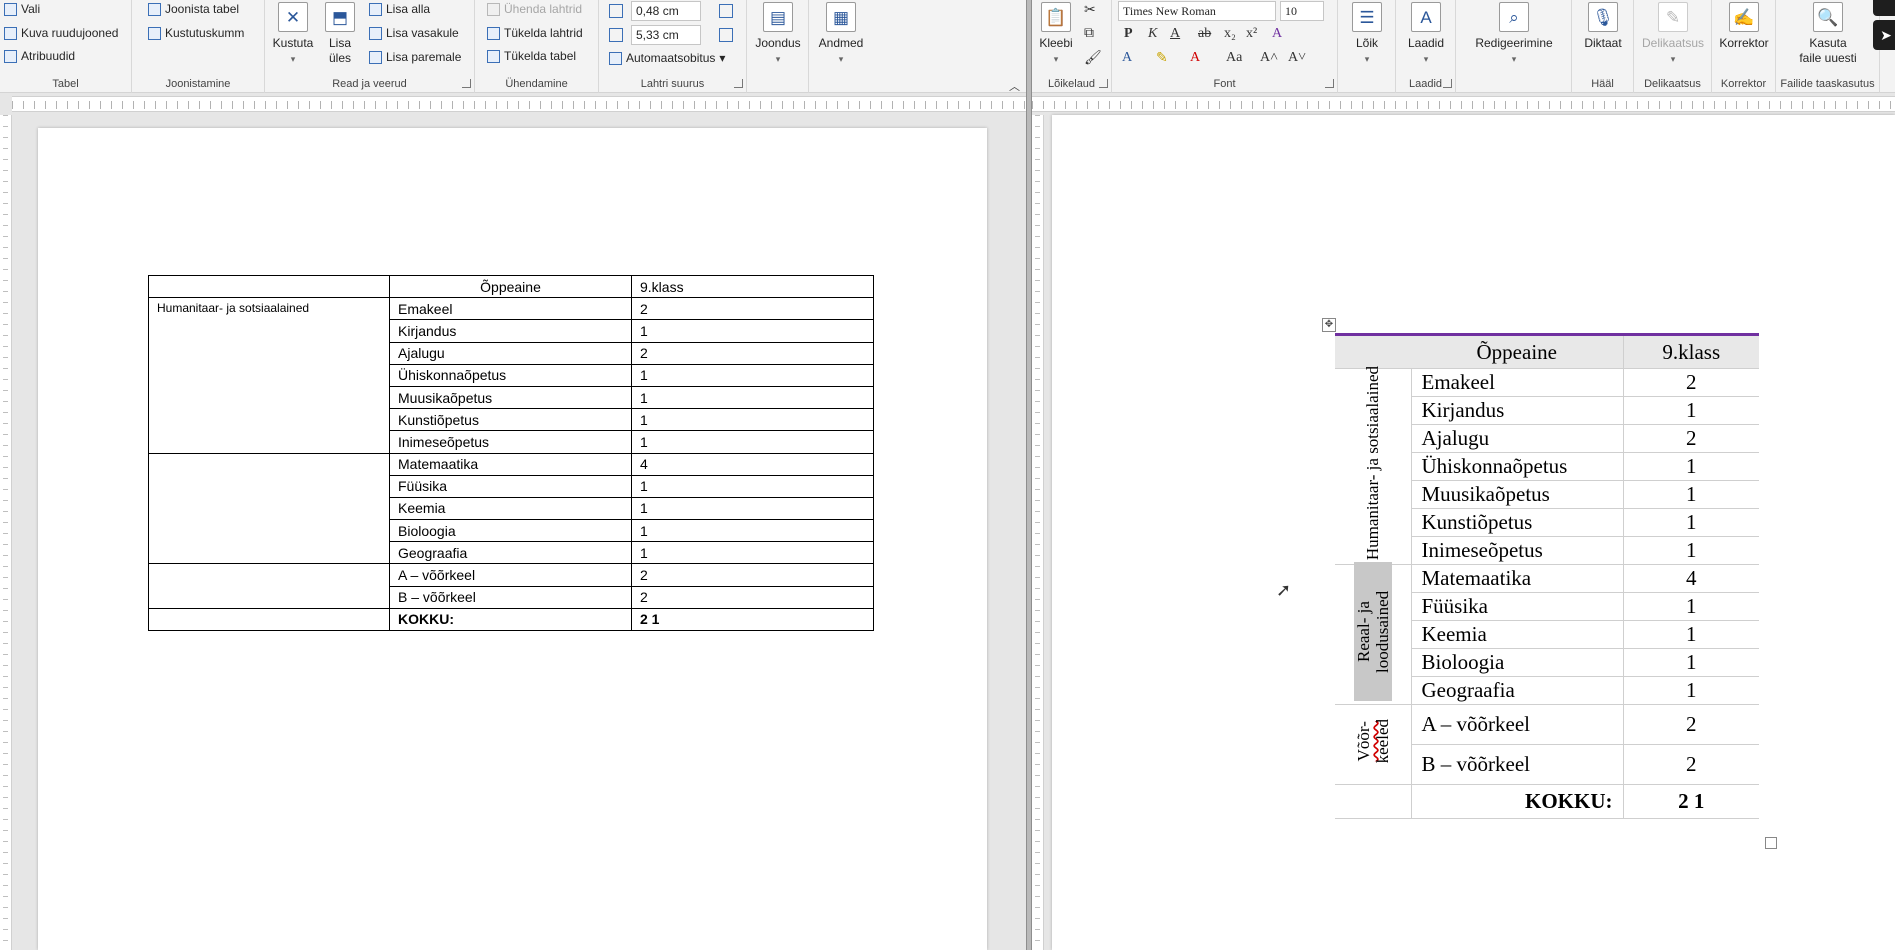 This screenshot has height=950, width=1895. What do you see at coordinates (1517, 550) in the screenshot?
I see `subject-cell: Inimeseõpetus` at bounding box center [1517, 550].